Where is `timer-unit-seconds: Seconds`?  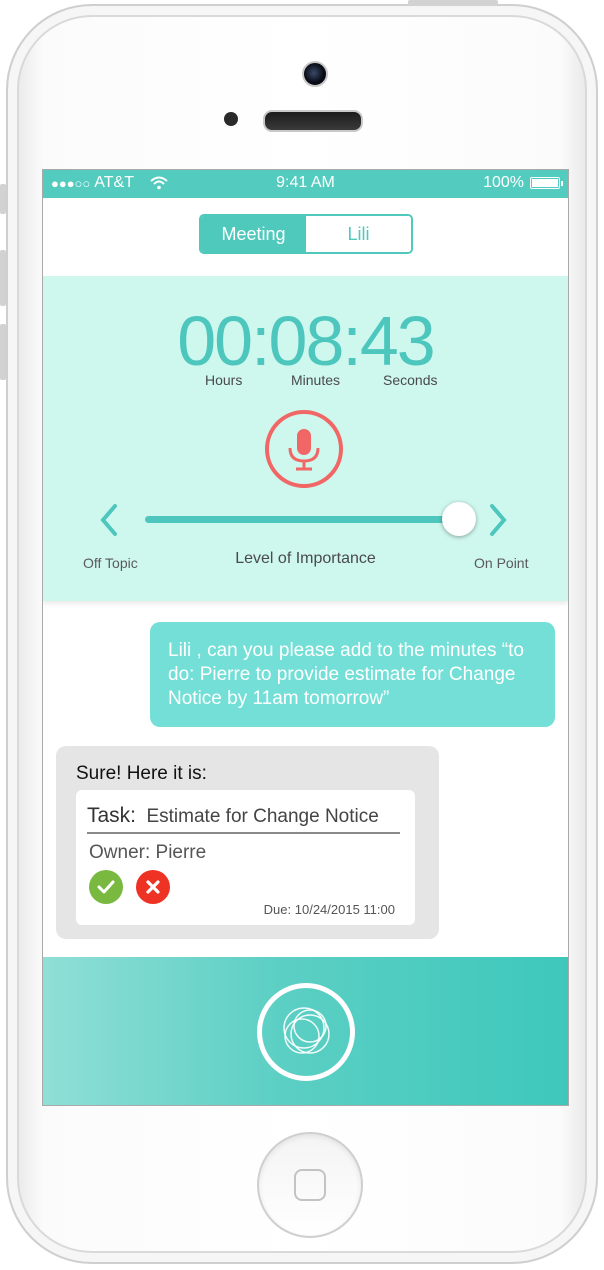 timer-unit-seconds: Seconds is located at coordinates (410, 380).